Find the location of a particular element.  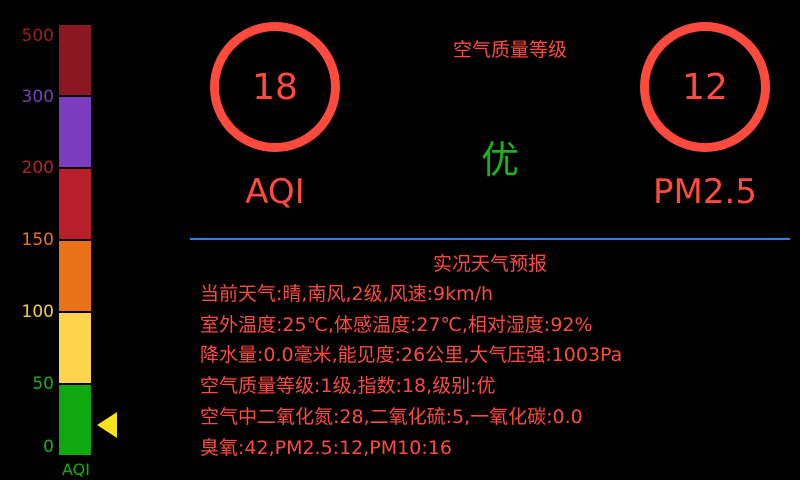

scale-label-300: 300 is located at coordinates (37, 97).